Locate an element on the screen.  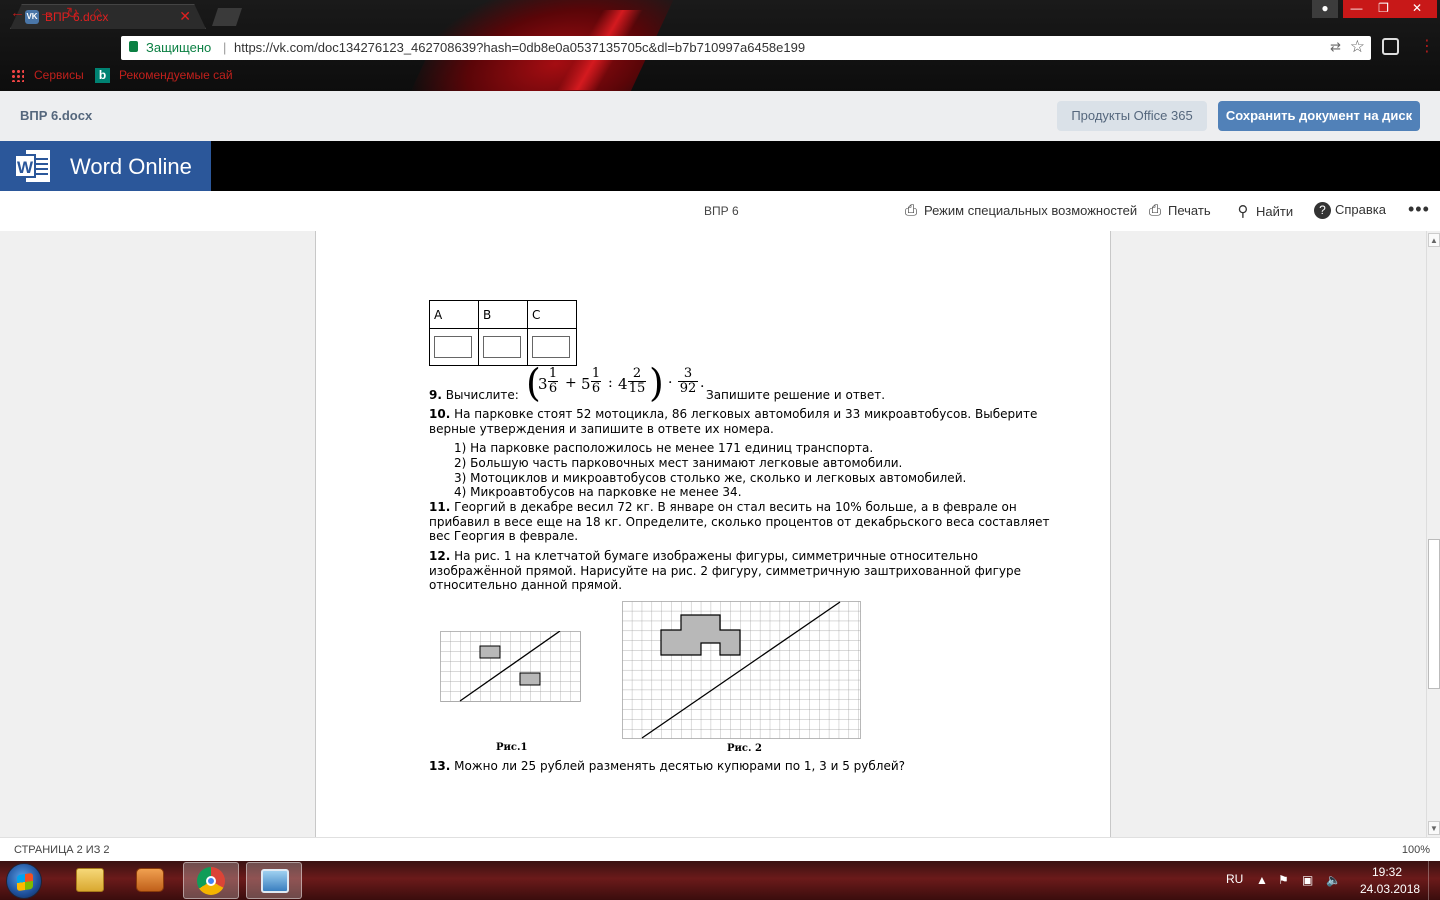
word-brand: W Word Online is located at coordinates (105, 166).